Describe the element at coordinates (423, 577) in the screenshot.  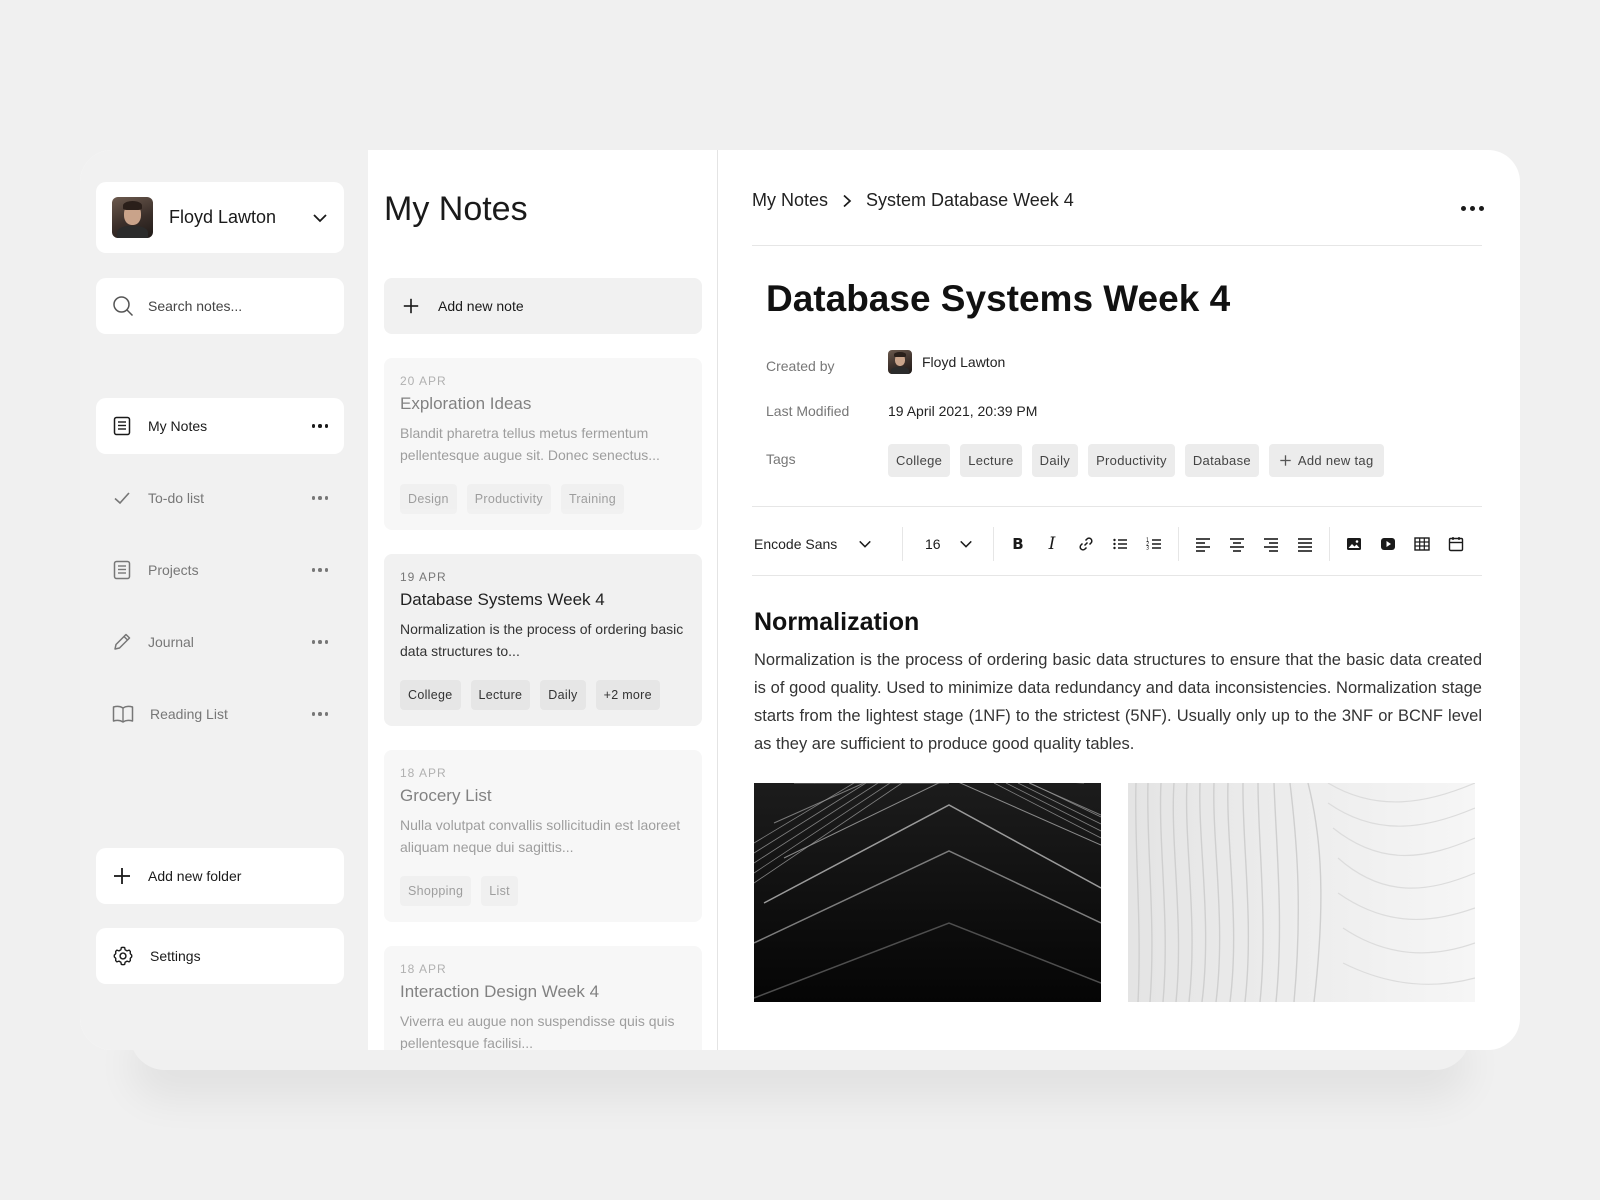
I see `note-date: 19 APR` at that location.